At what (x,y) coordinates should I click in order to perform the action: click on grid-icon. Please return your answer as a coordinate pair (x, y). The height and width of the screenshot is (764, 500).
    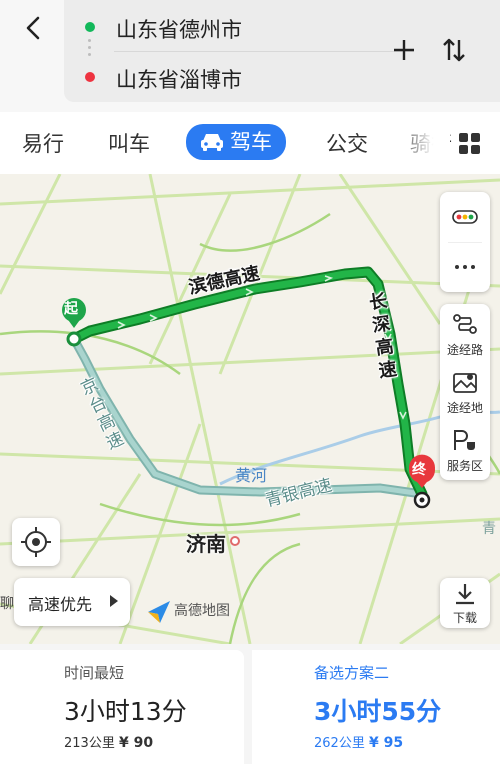
    Looking at the image, I should click on (469, 143).